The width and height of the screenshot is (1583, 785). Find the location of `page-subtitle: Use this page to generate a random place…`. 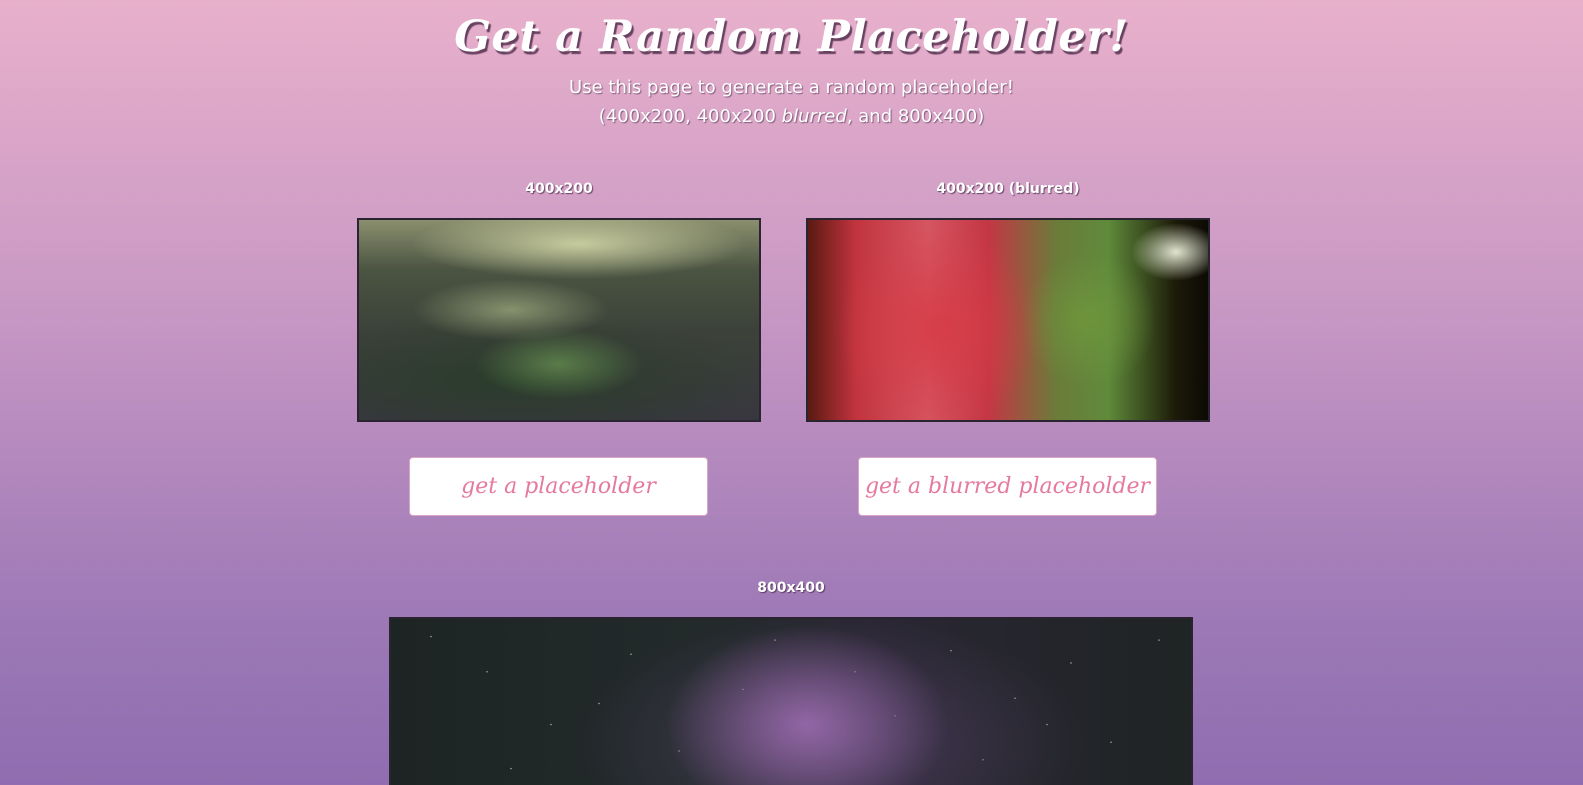

page-subtitle: Use this page to generate a random place… is located at coordinates (791, 87).